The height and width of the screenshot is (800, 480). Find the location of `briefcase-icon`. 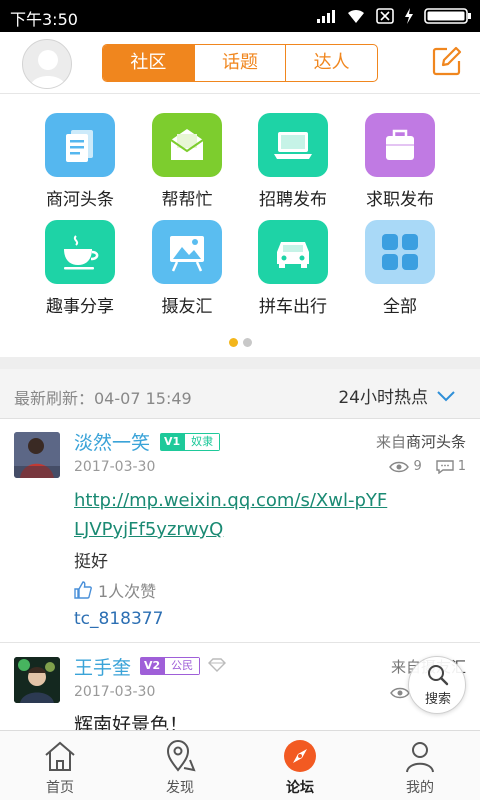

briefcase-icon is located at coordinates (400, 145).